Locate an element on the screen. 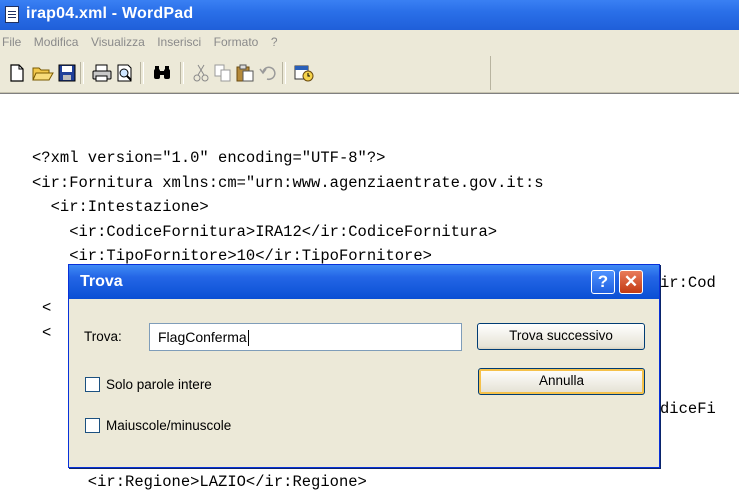  toolbar-edge is located at coordinates (490, 73).